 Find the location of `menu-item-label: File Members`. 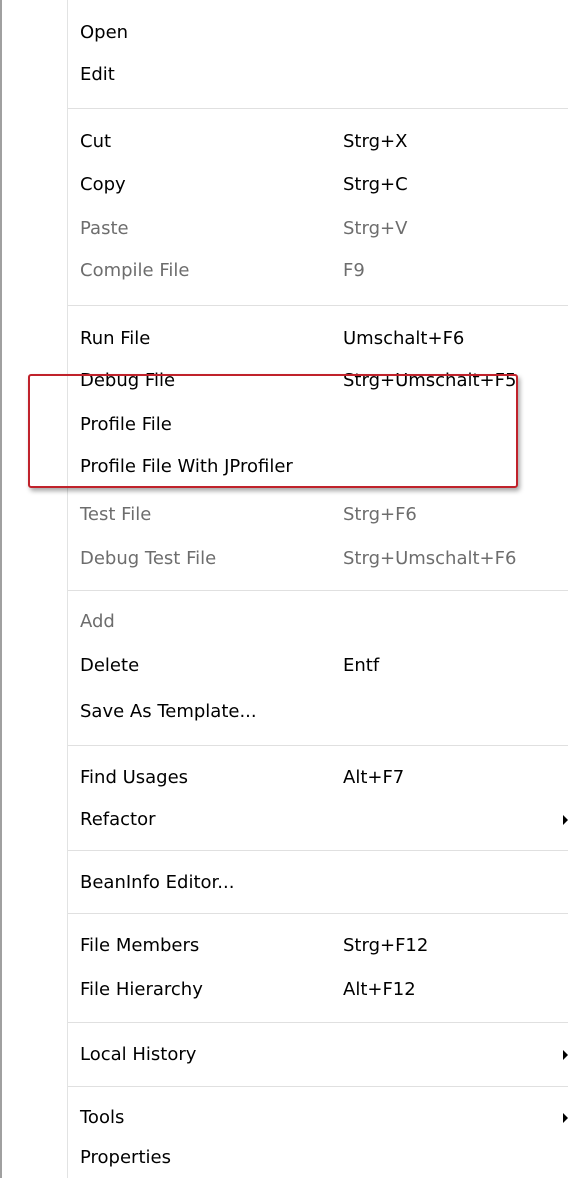

menu-item-label: File Members is located at coordinates (140, 945).